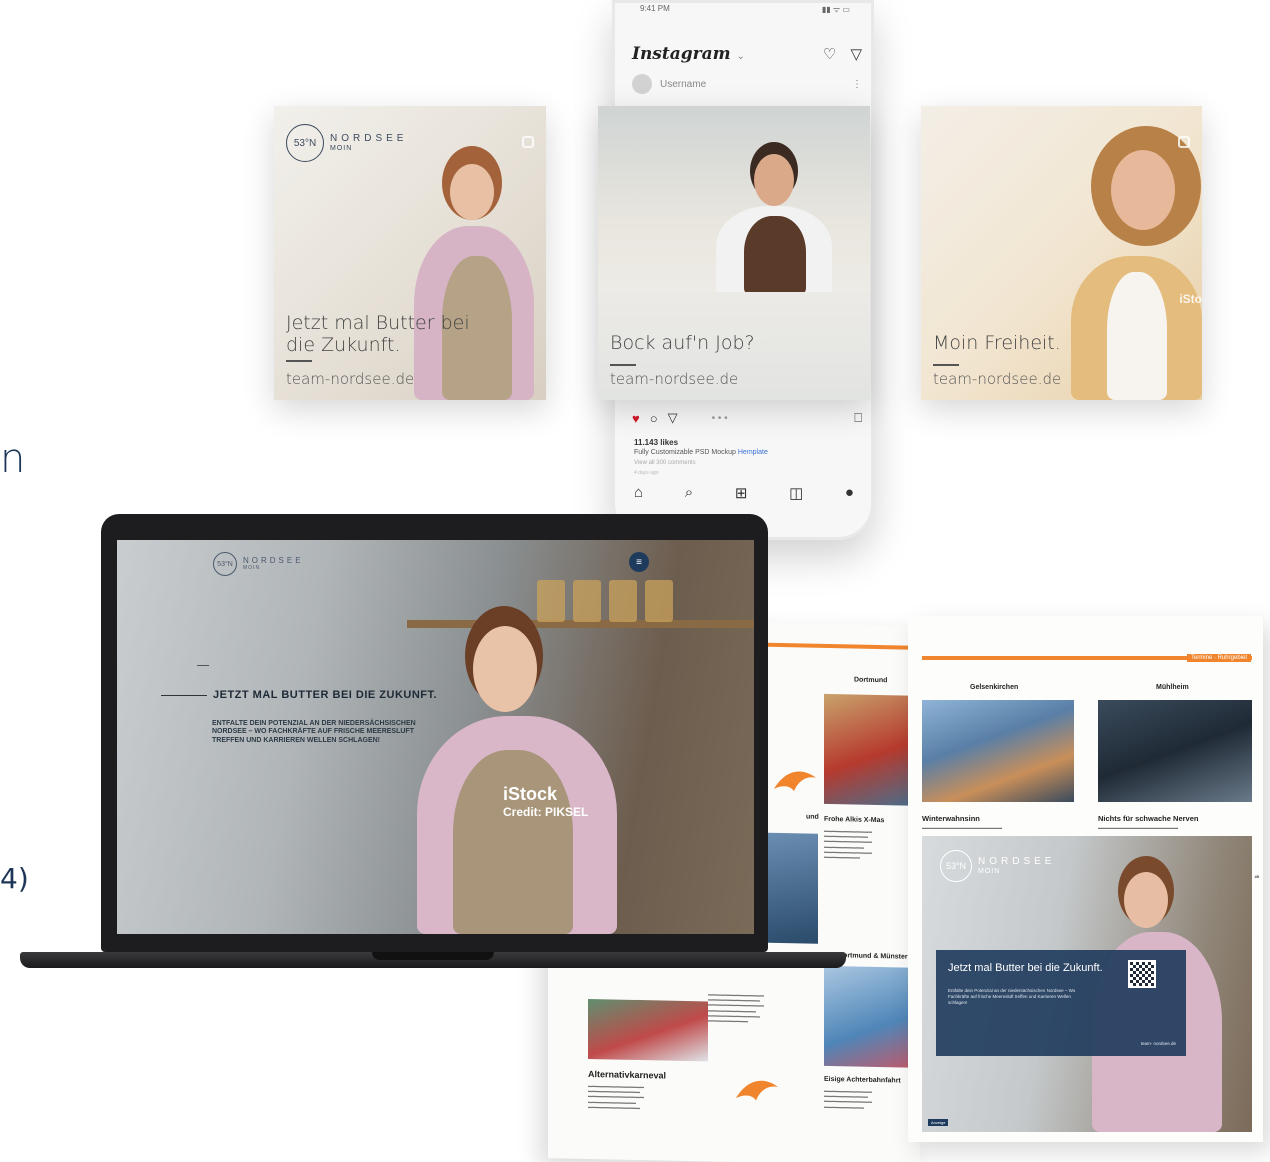 The height and width of the screenshot is (1162, 1270). Describe the element at coordinates (665, 463) in the screenshot. I see `view-comments-link: View all 300 comments` at that location.